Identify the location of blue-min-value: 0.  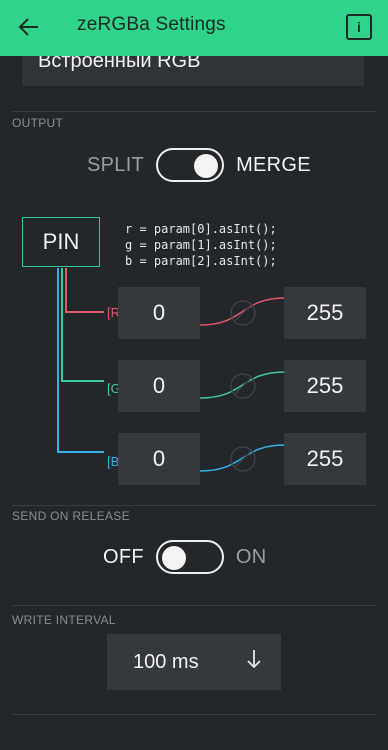
(159, 458).